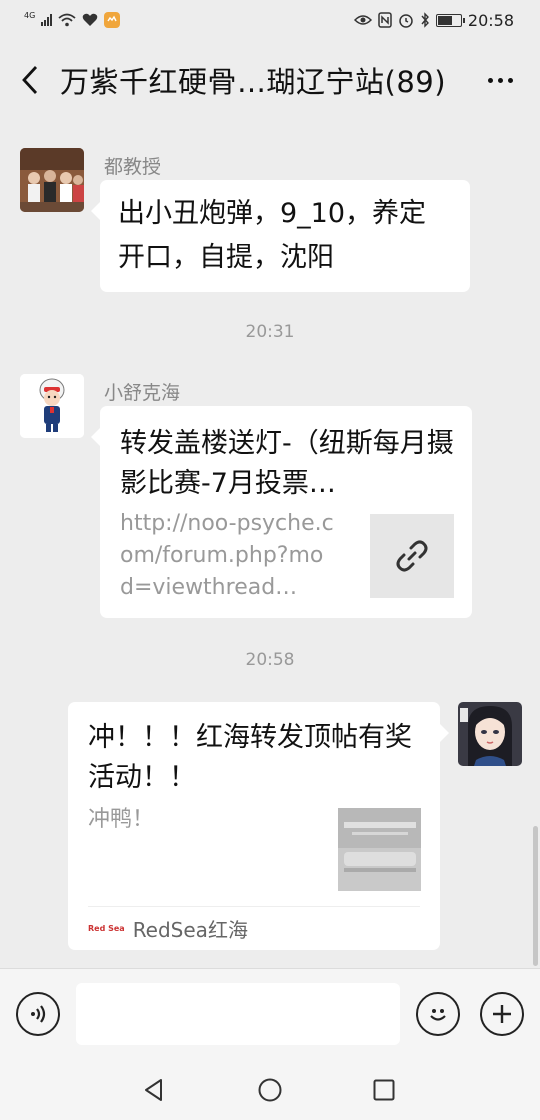 The image size is (540, 1120). I want to click on more-dots-icon, so click(490, 80).